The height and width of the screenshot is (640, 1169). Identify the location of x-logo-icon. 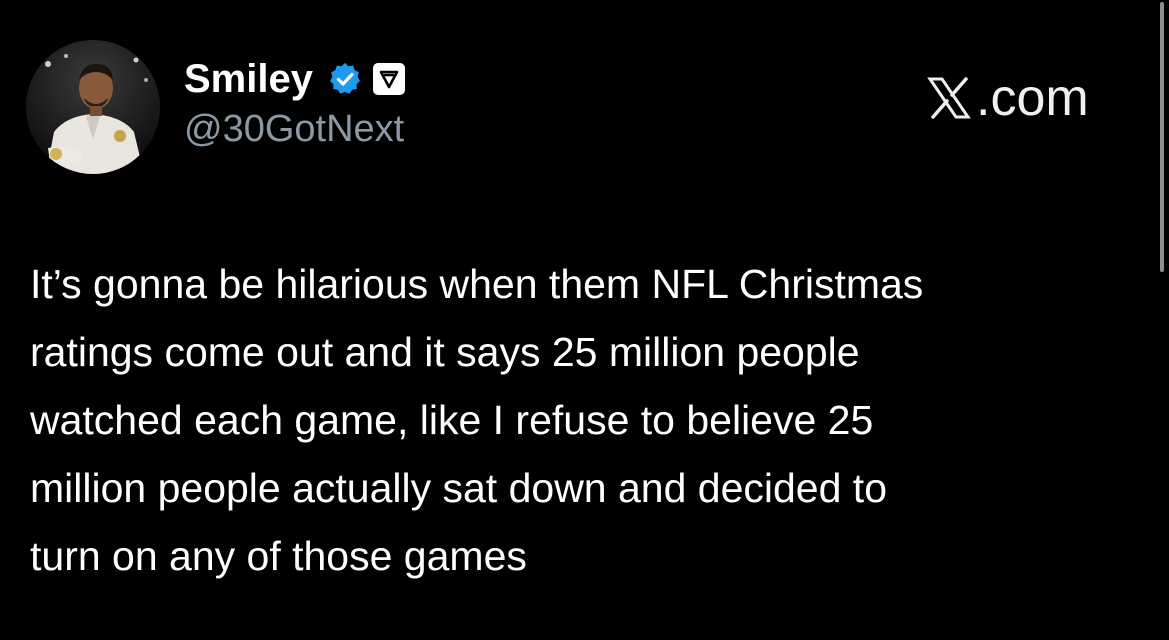
(949, 98).